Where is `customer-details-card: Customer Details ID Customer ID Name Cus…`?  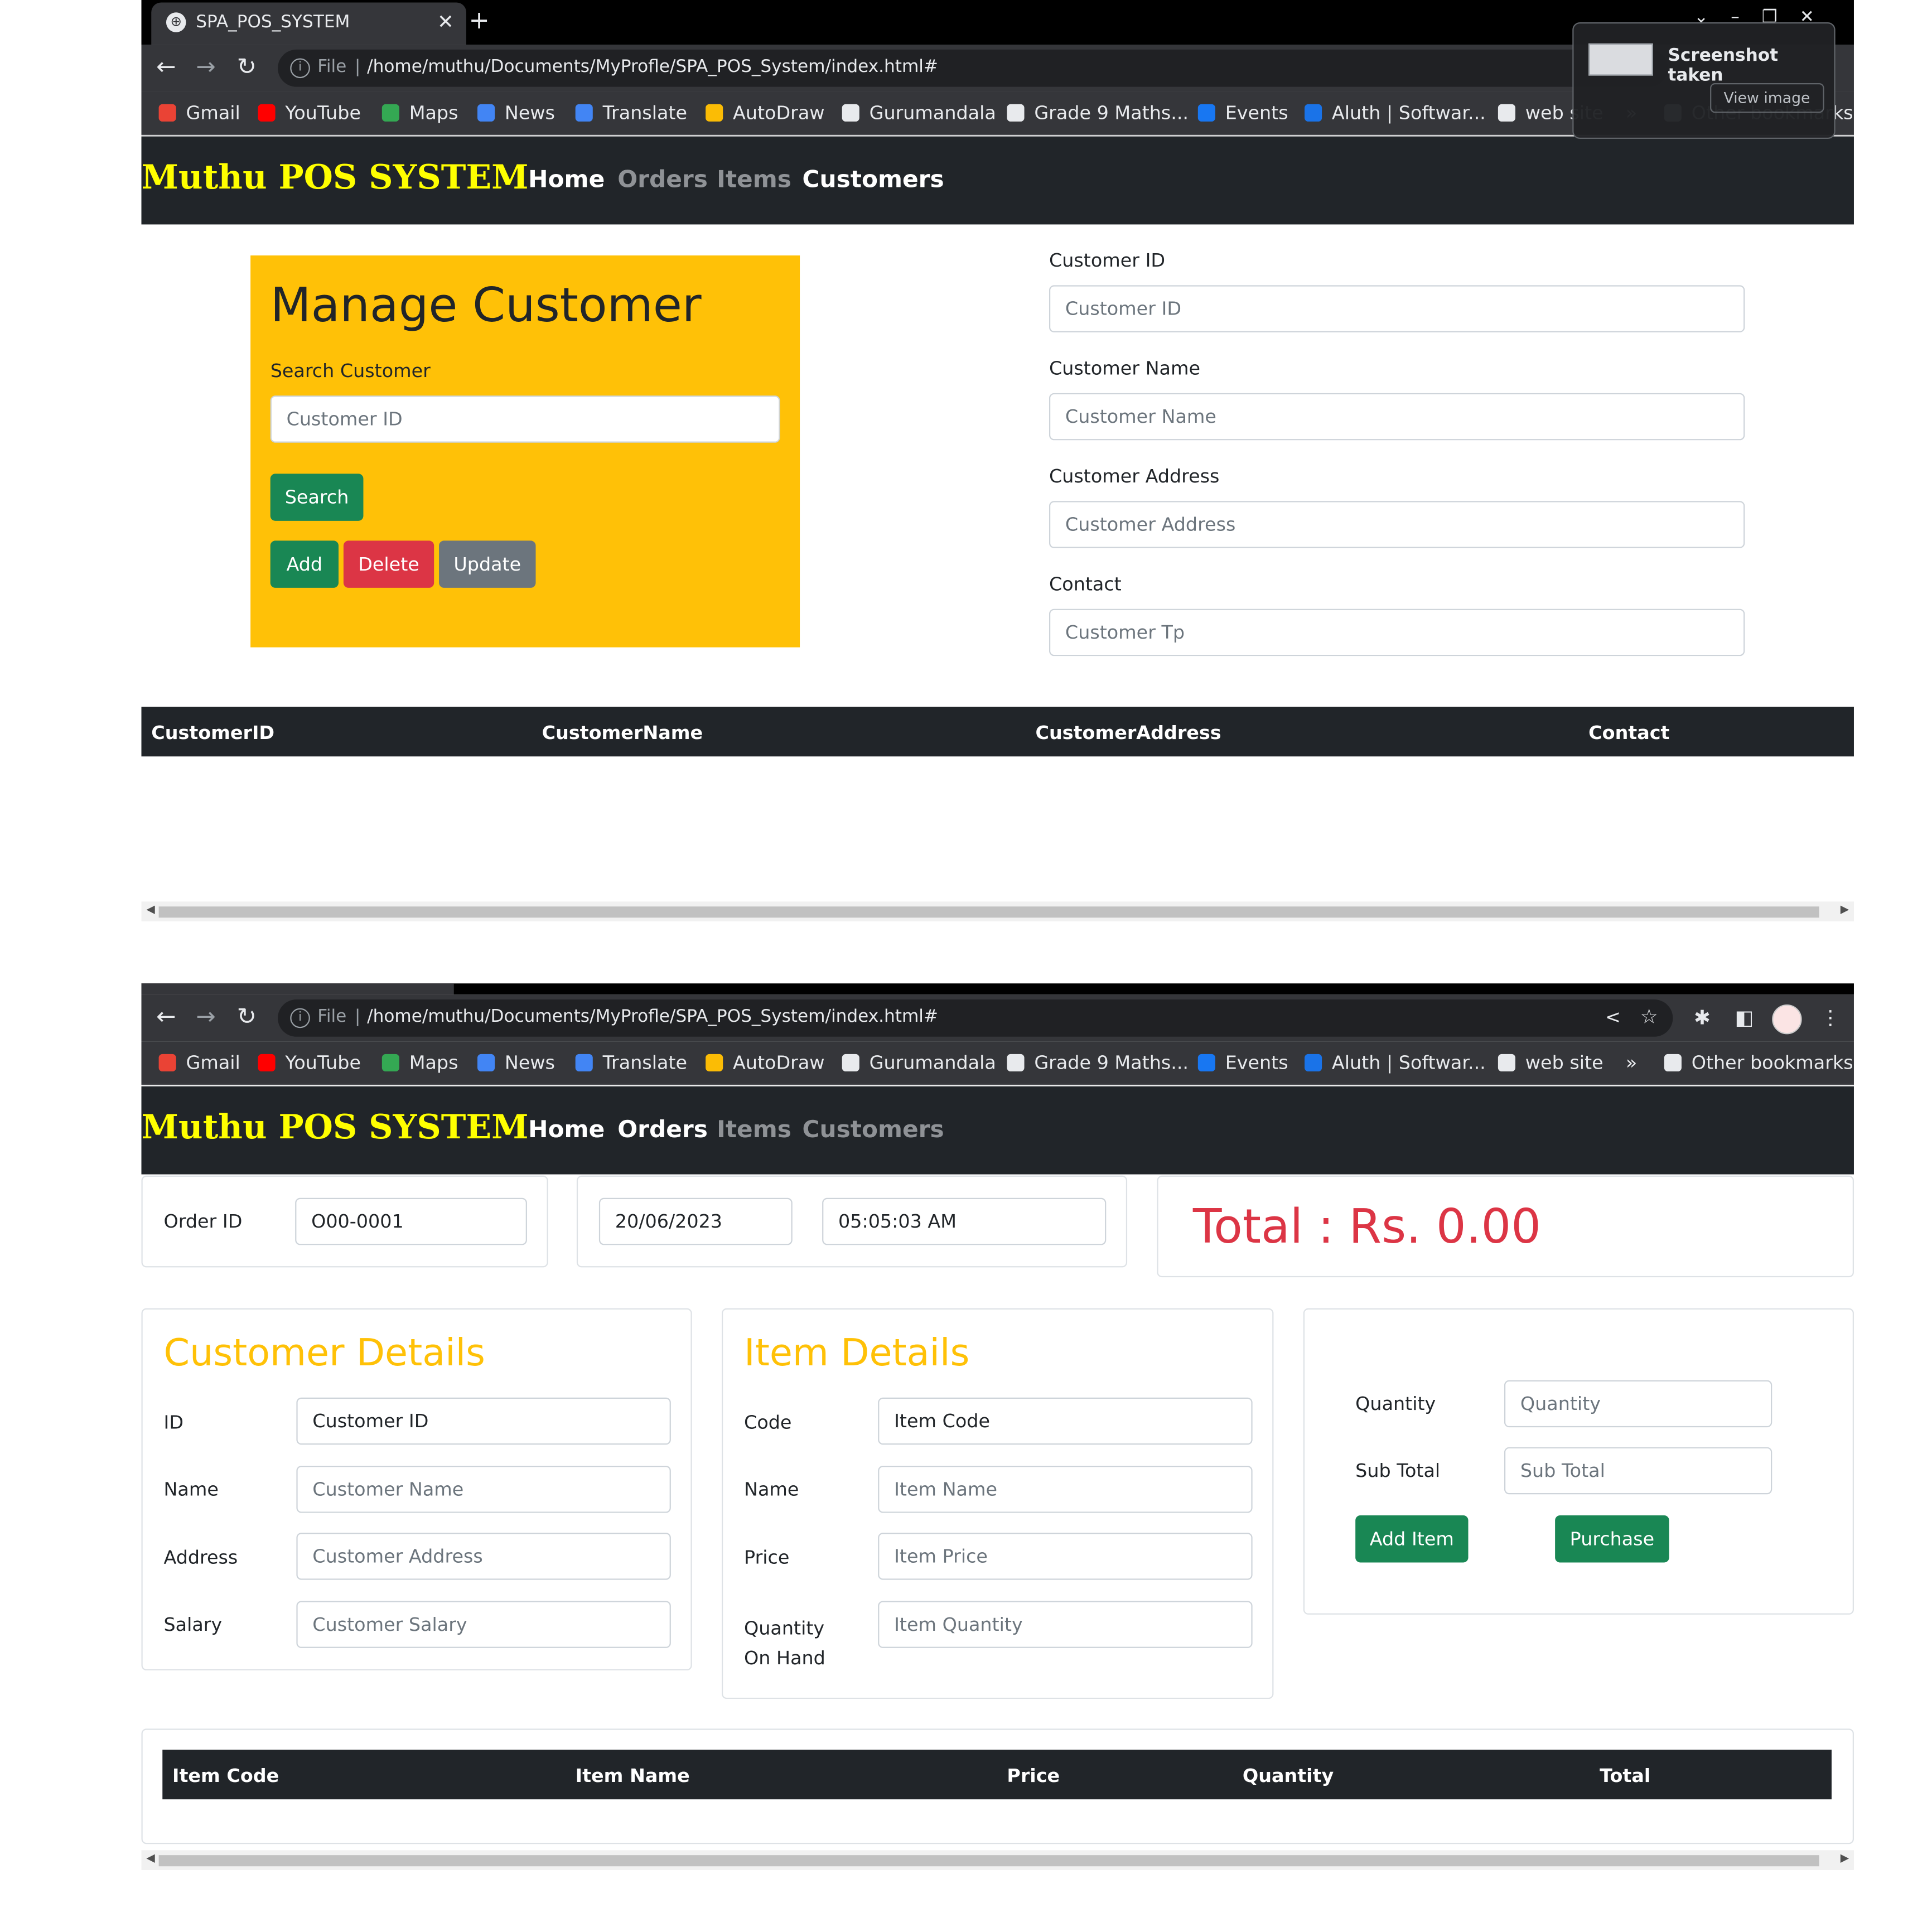 customer-details-card: Customer Details ID Customer ID Name Cus… is located at coordinates (416, 1489).